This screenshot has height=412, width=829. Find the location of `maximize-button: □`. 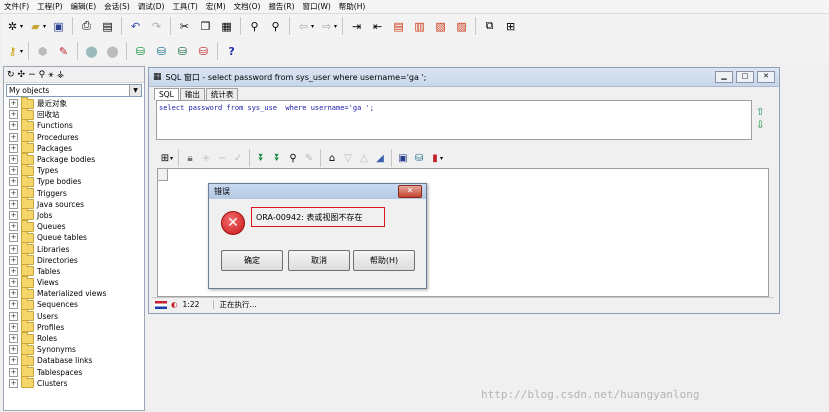

maximize-button: □ is located at coordinates (745, 77).